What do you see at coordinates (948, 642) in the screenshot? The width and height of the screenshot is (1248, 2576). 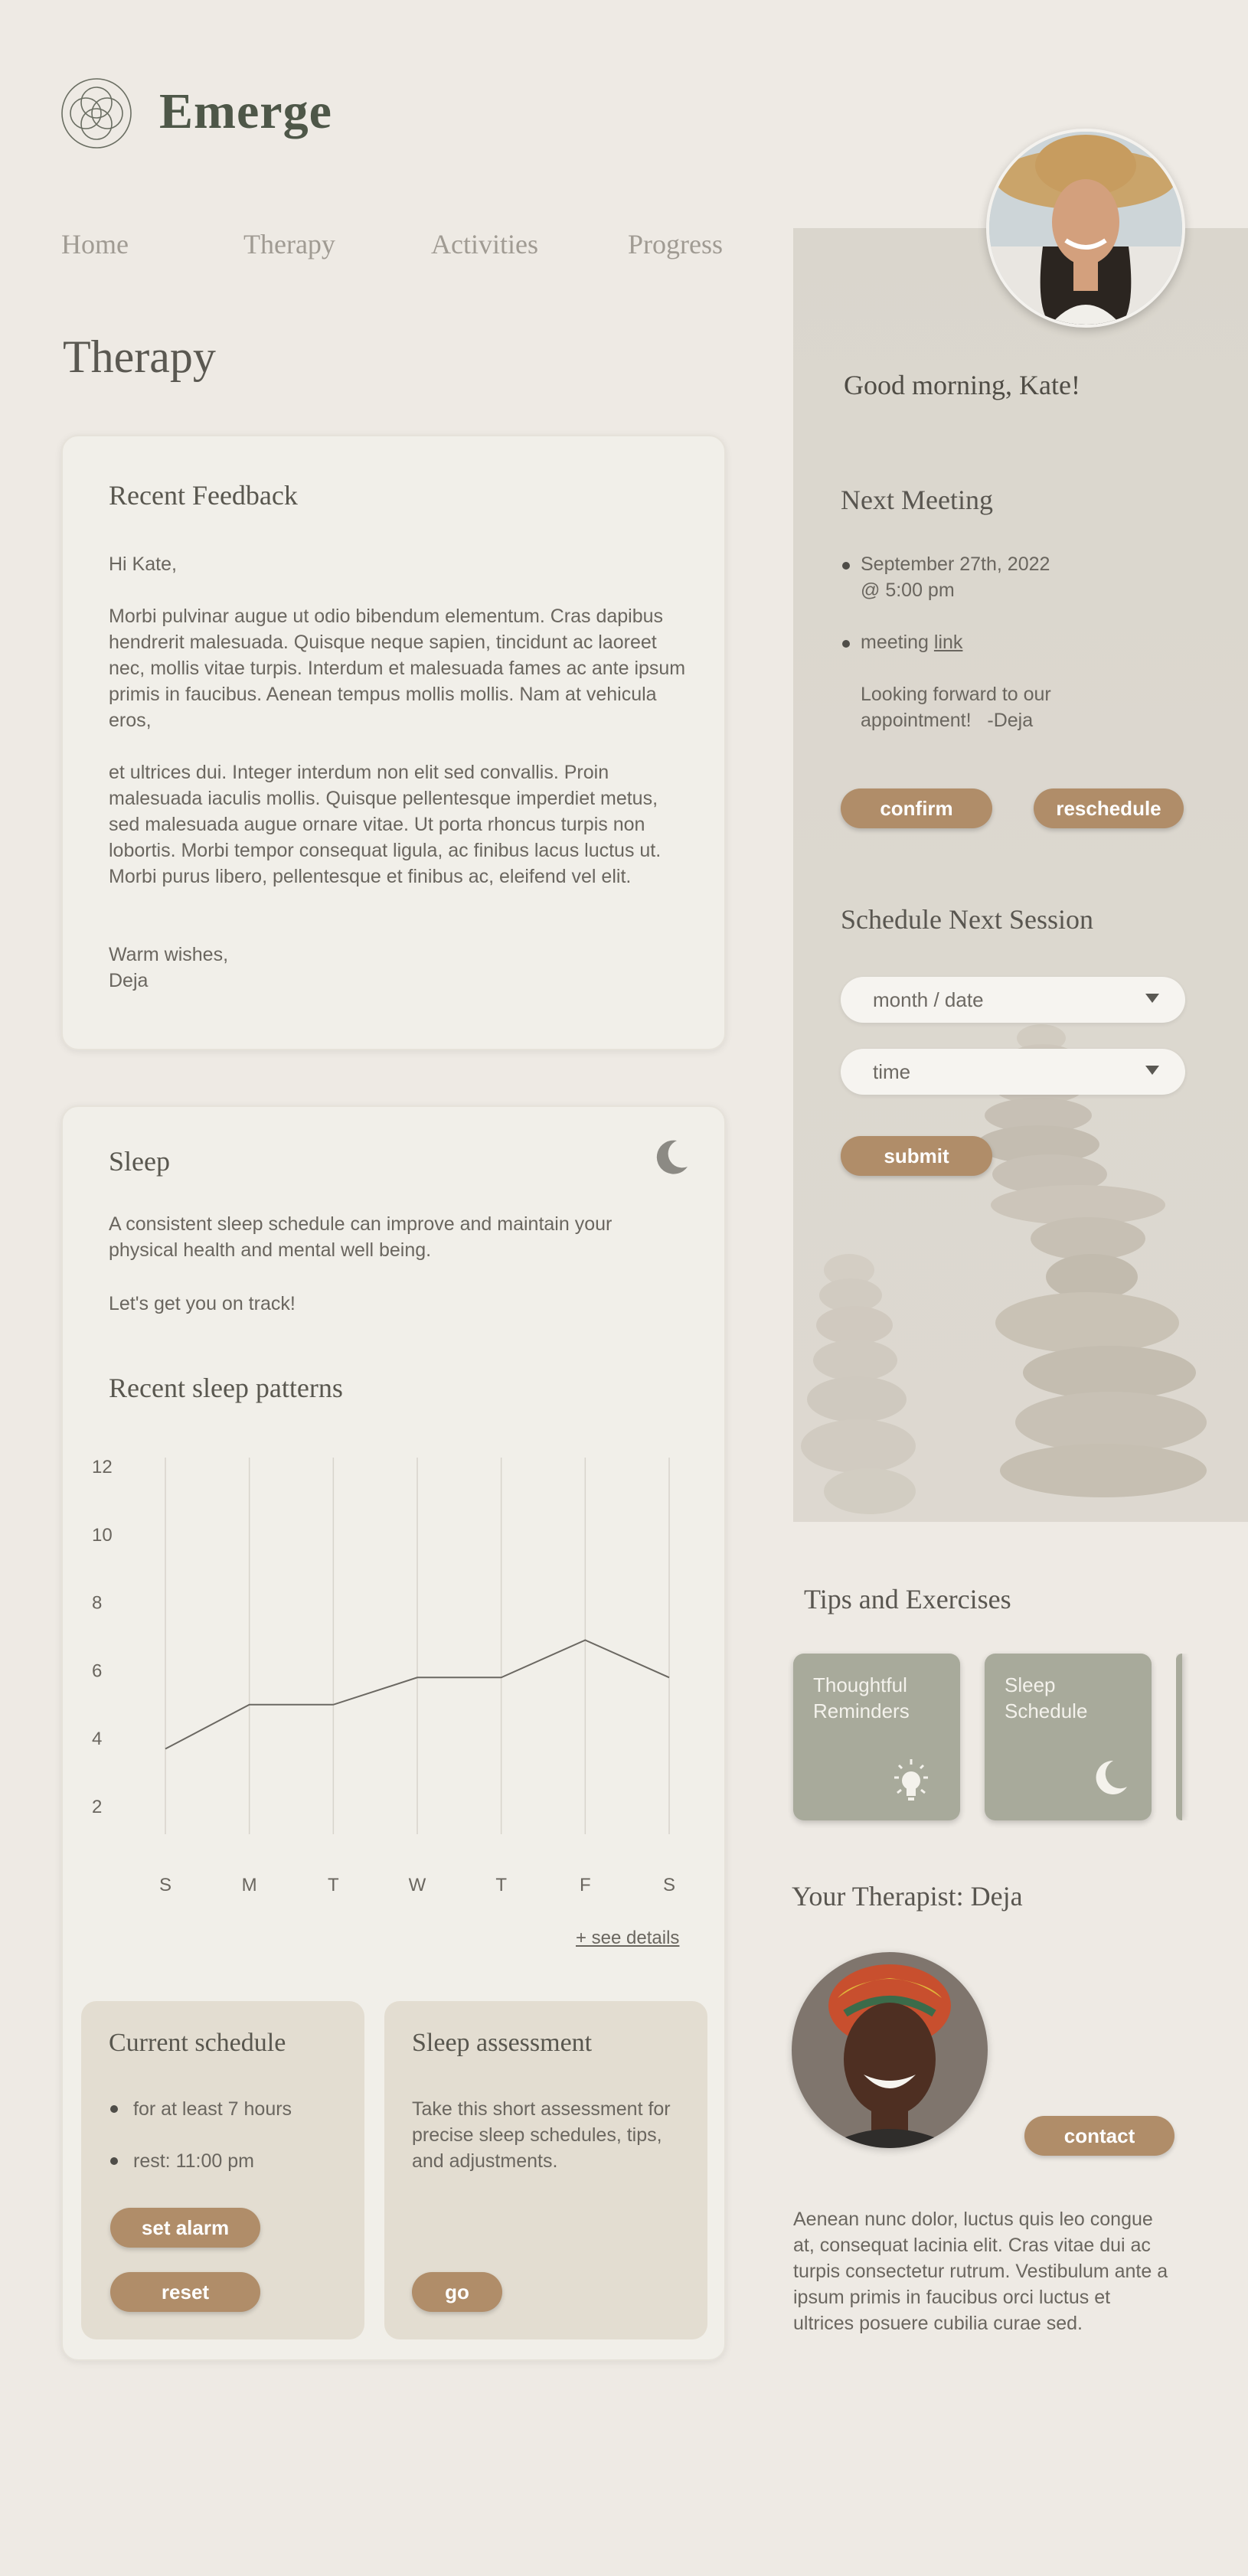 I see `meeting-link: link` at bounding box center [948, 642].